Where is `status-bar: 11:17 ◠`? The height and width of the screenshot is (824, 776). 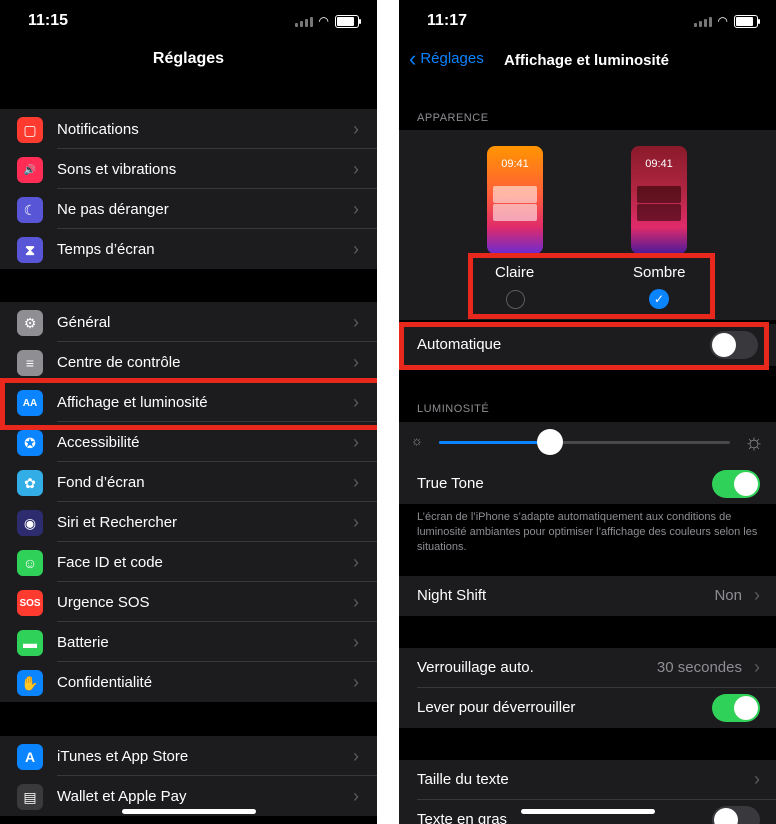 status-bar: 11:17 ◠ is located at coordinates (587, 20).